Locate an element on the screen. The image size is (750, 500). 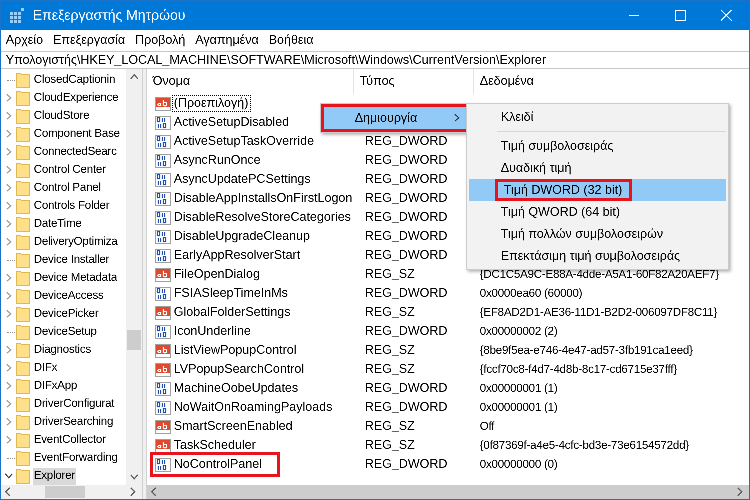
vertical-scrollbar is located at coordinates (134, 277).